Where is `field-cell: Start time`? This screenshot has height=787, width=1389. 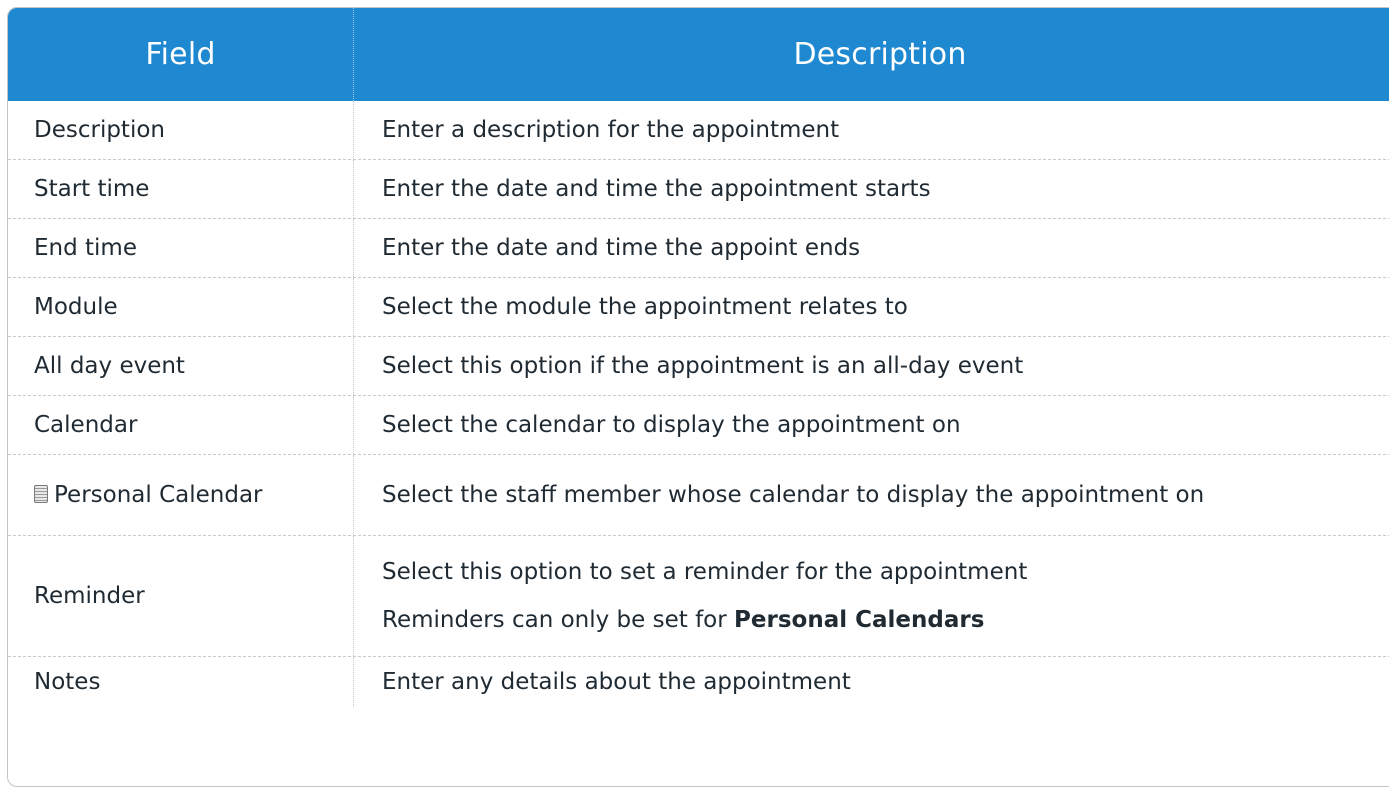 field-cell: Start time is located at coordinates (181, 189).